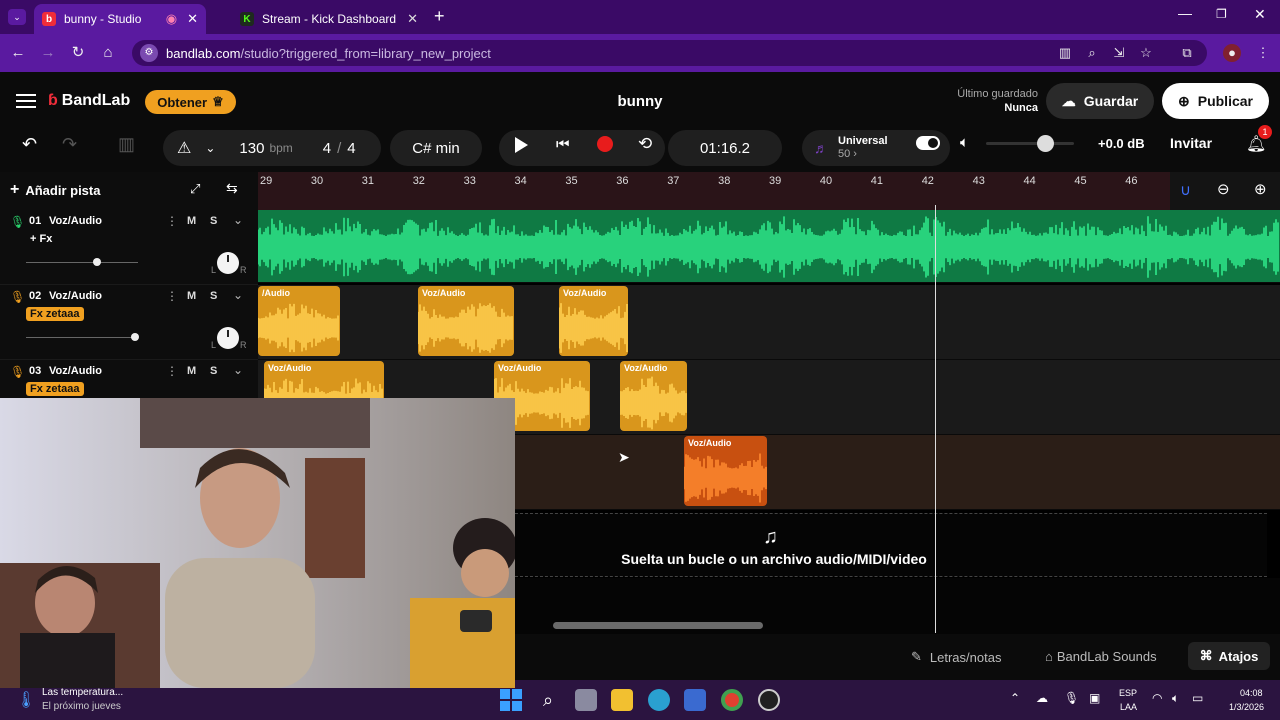  Describe the element at coordinates (89, 101) in the screenshot. I see `bandlab-logo: ɓ BandLab` at that location.